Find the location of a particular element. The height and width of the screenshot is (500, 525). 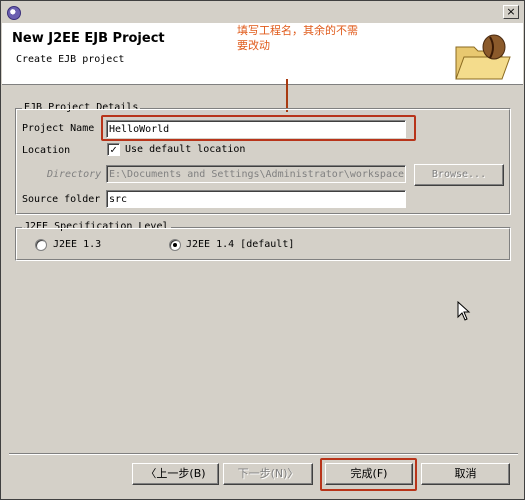

annotation-note: 填写工程名，其余的不需要改动 is located at coordinates (297, 38).